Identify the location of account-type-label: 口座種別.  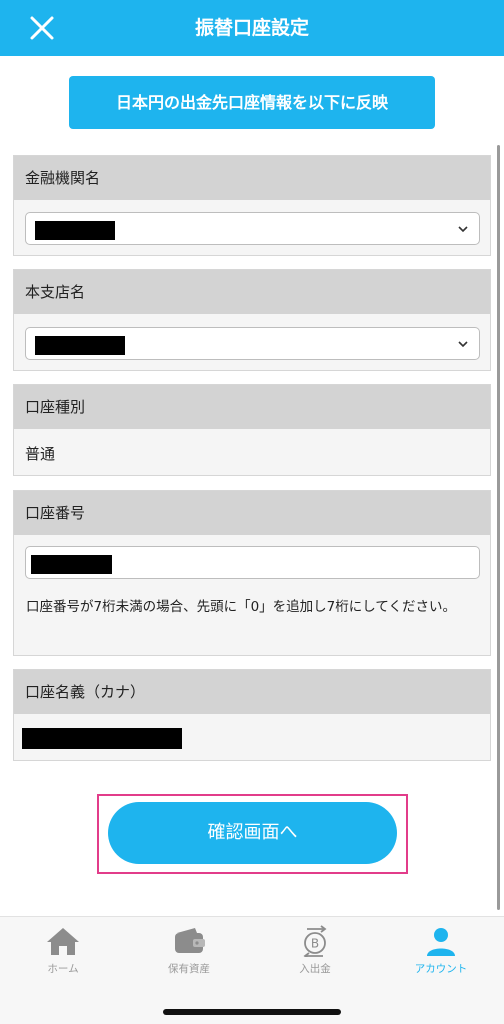
(252, 407).